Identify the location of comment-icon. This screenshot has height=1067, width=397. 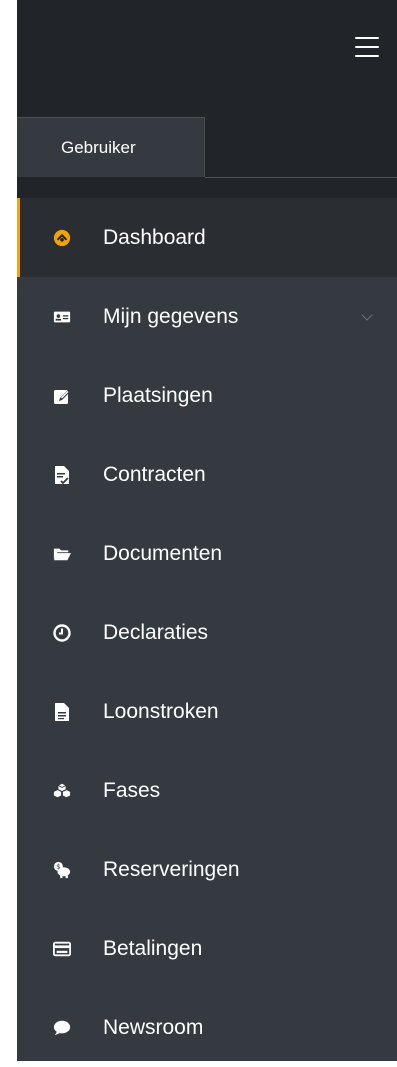
(62, 1028).